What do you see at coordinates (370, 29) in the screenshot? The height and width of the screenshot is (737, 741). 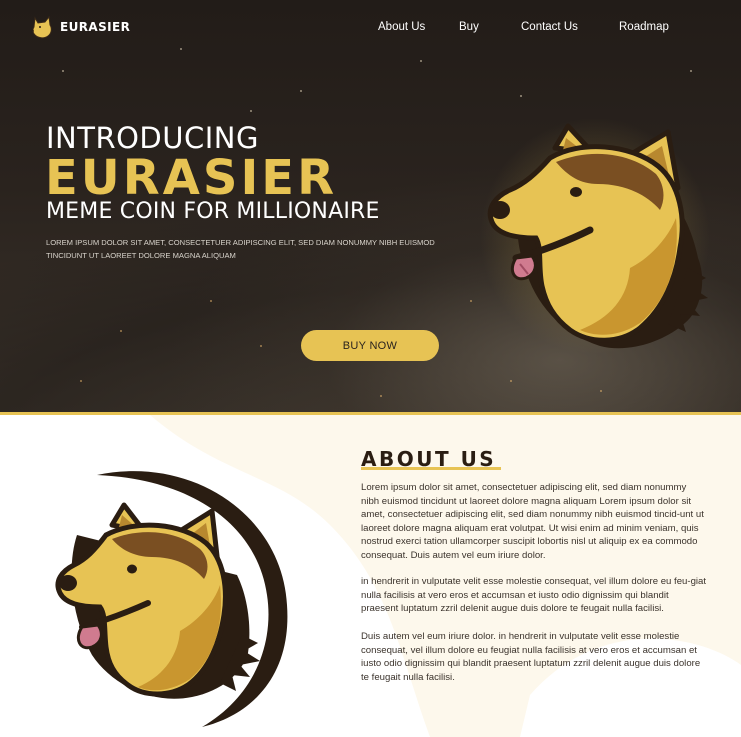 I see `main-nav: About Us Buy Contact Us Roadmap` at bounding box center [370, 29].